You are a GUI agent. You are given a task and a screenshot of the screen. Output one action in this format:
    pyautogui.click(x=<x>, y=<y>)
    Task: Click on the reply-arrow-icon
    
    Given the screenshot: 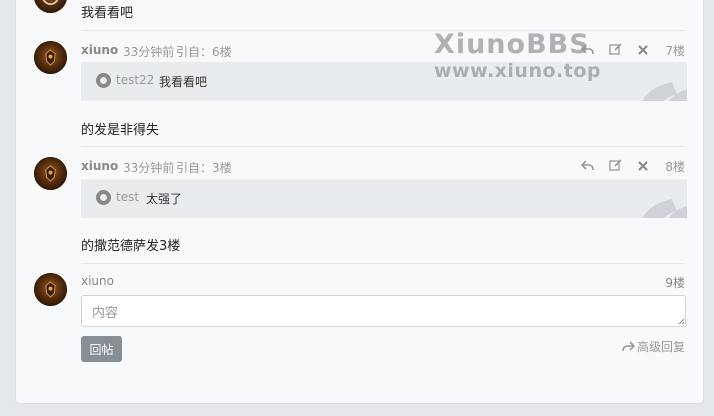 What is the action you would take?
    pyautogui.click(x=587, y=166)
    